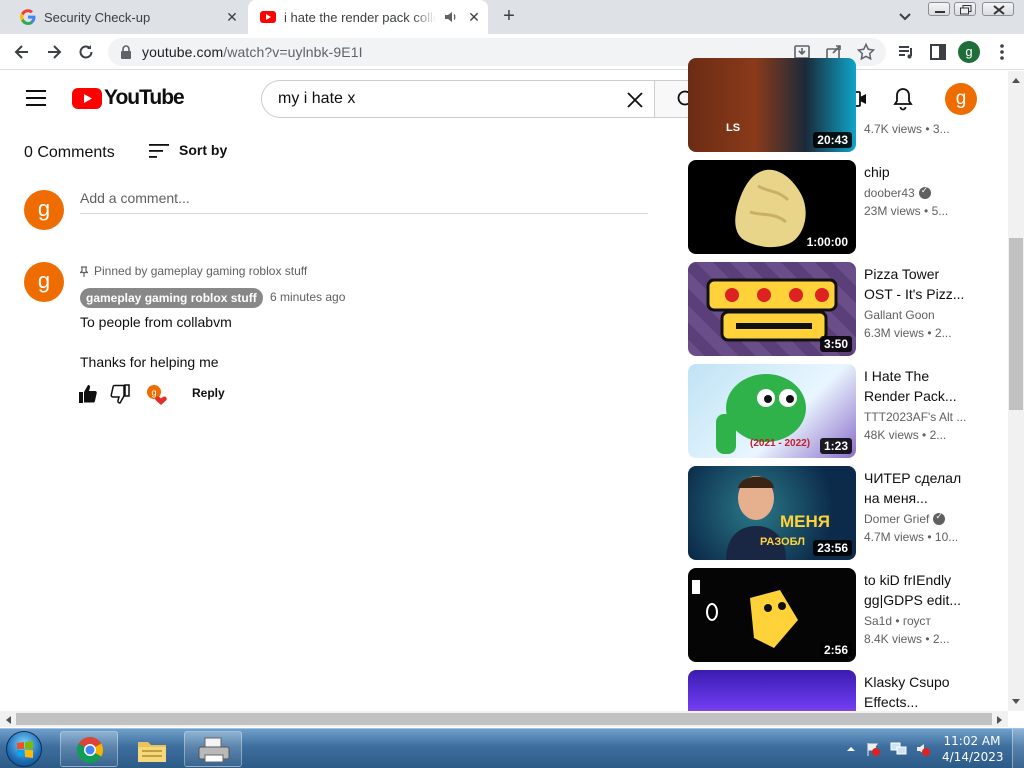 This screenshot has height=768, width=1024. I want to click on taskbar-scanner-button, so click(213, 749).